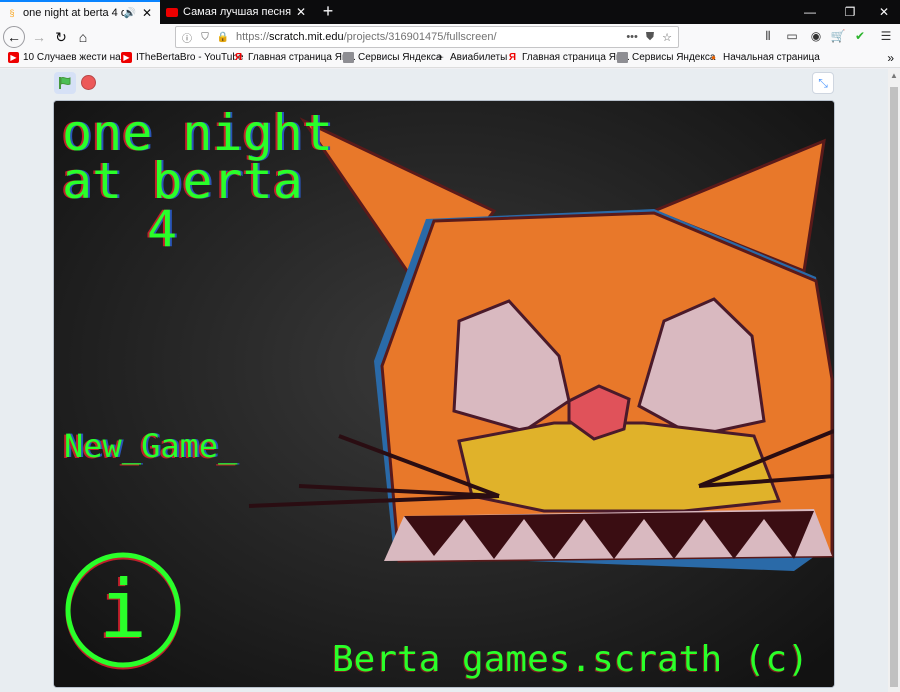 Image resolution: width=900 pixels, height=692 pixels. I want to click on tab-youtube-song: Самая лучшая песня фнаф 2 ✕, so click(237, 12).